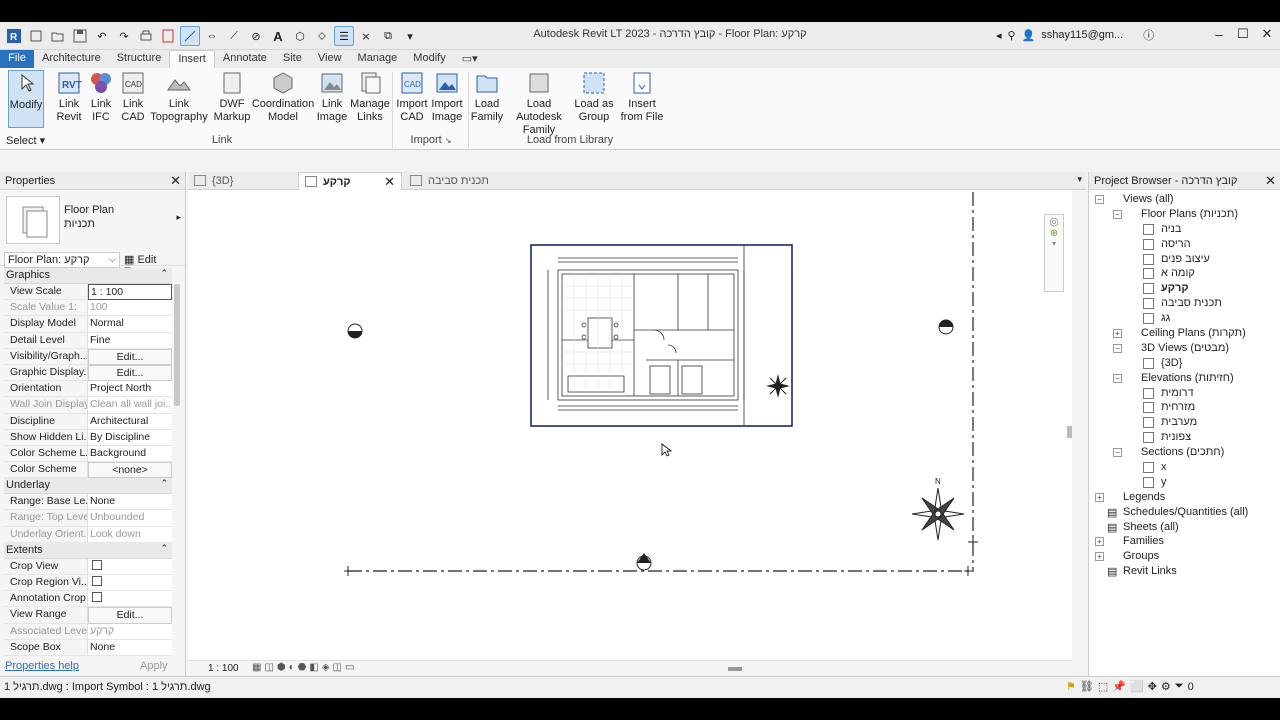 This screenshot has height=720, width=1280. Describe the element at coordinates (1184, 467) in the screenshot. I see `browser-node: x` at that location.